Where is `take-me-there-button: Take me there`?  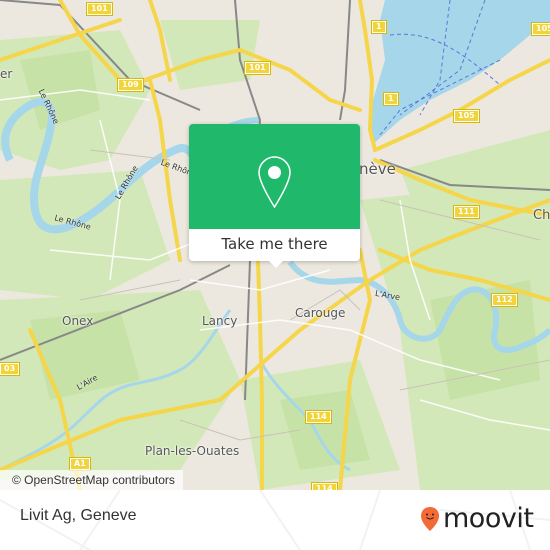
take-me-there-button: Take me there is located at coordinates (274, 245).